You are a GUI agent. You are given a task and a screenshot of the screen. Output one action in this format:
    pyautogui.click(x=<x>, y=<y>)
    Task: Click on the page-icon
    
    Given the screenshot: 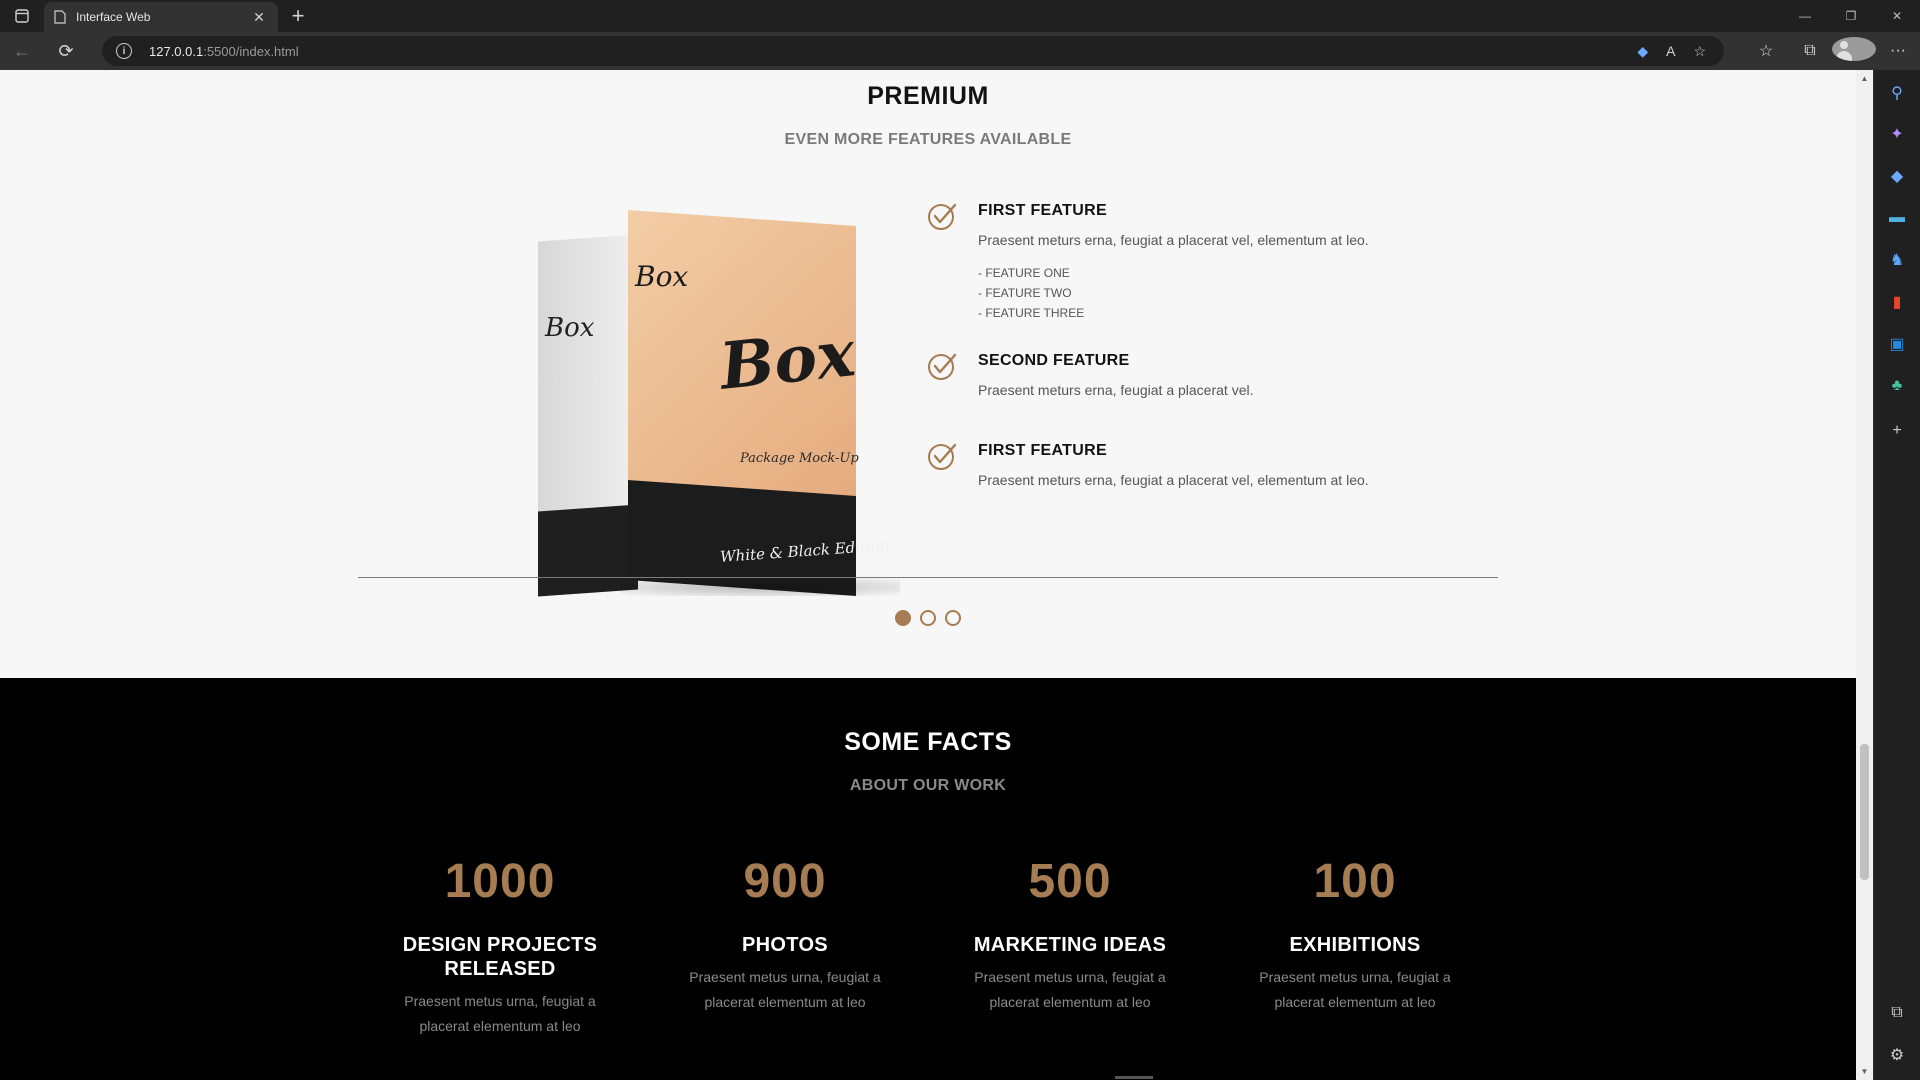 What is the action you would take?
    pyautogui.click(x=60, y=17)
    